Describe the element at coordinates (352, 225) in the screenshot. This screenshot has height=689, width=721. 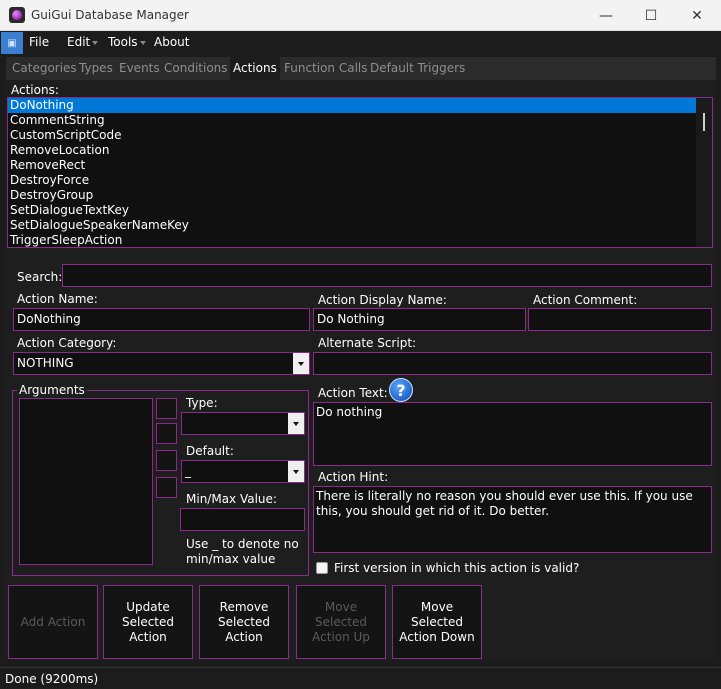
I see `list-item: SetDialogueSpeakerNameKey` at that location.